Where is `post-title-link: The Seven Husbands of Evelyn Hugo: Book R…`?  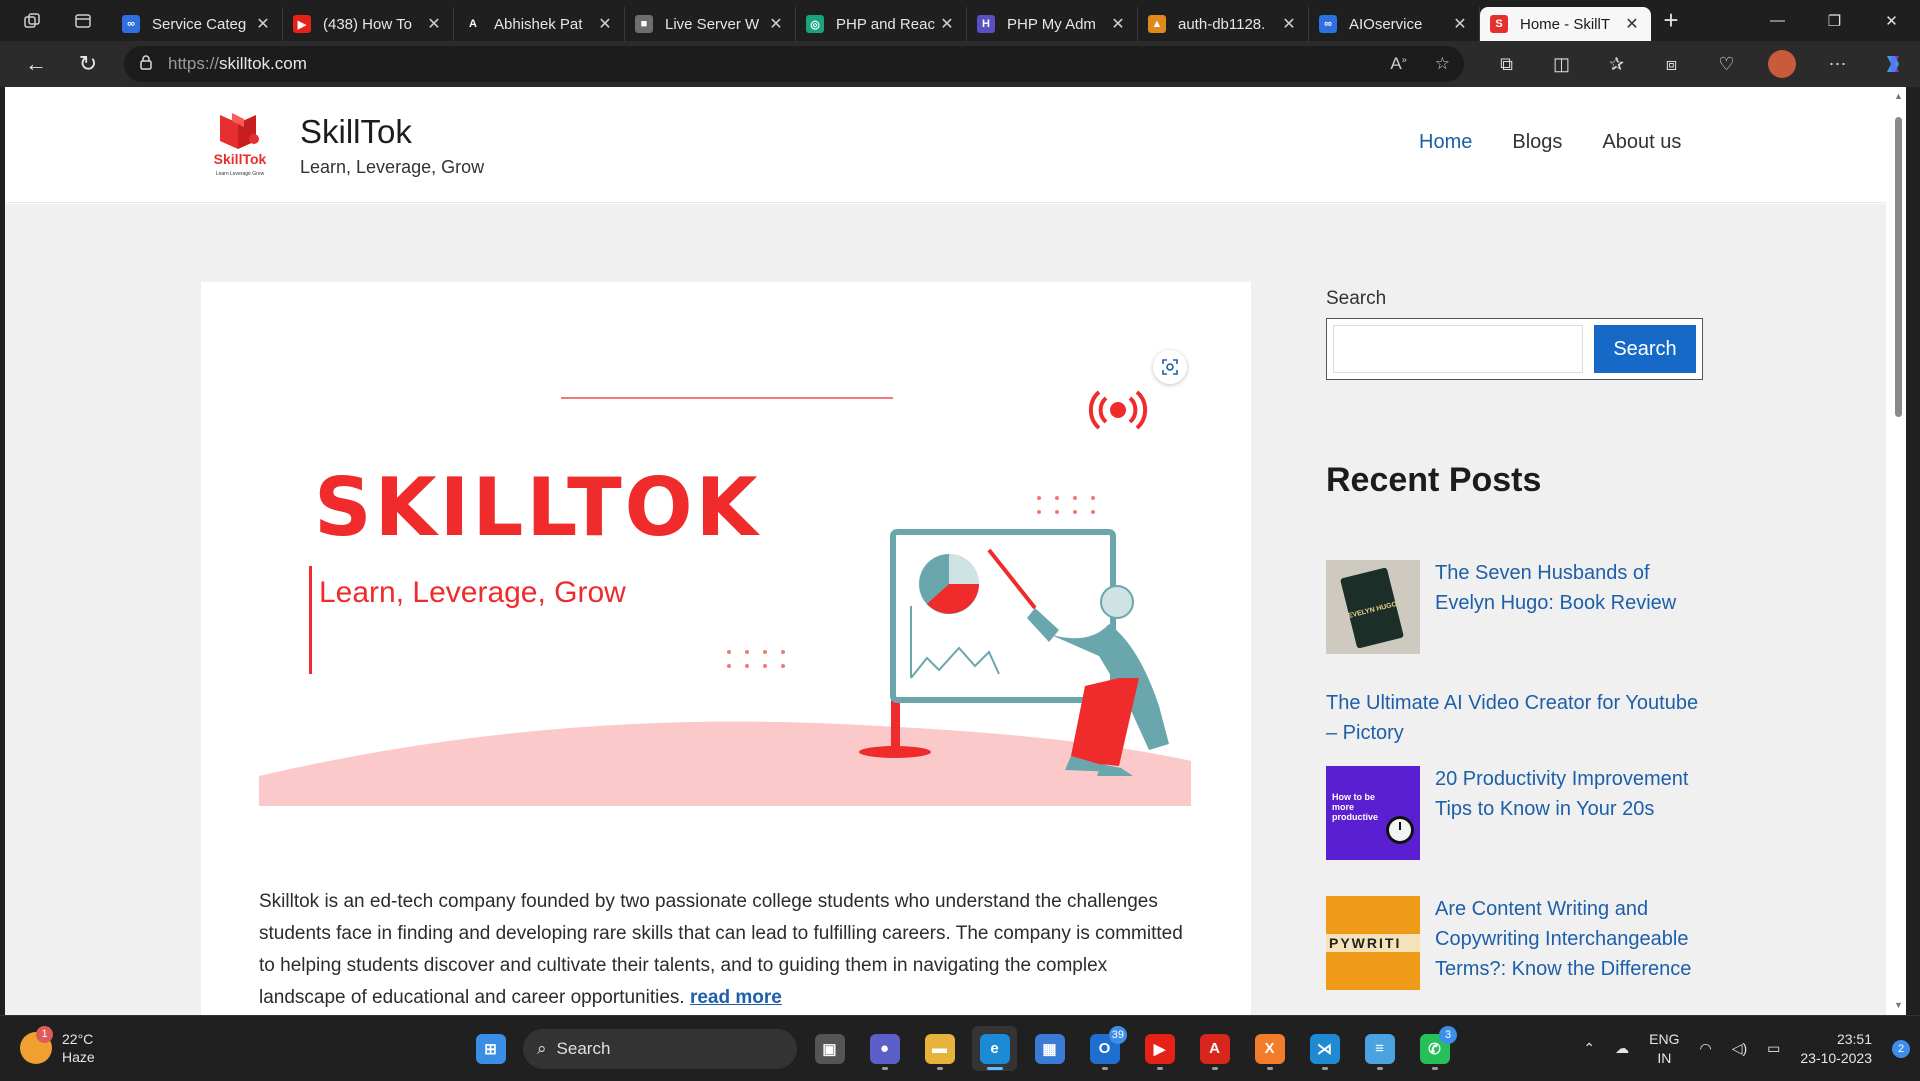 post-title-link: The Seven Husbands of Evelyn Hugo: Book R… is located at coordinates (1555, 588).